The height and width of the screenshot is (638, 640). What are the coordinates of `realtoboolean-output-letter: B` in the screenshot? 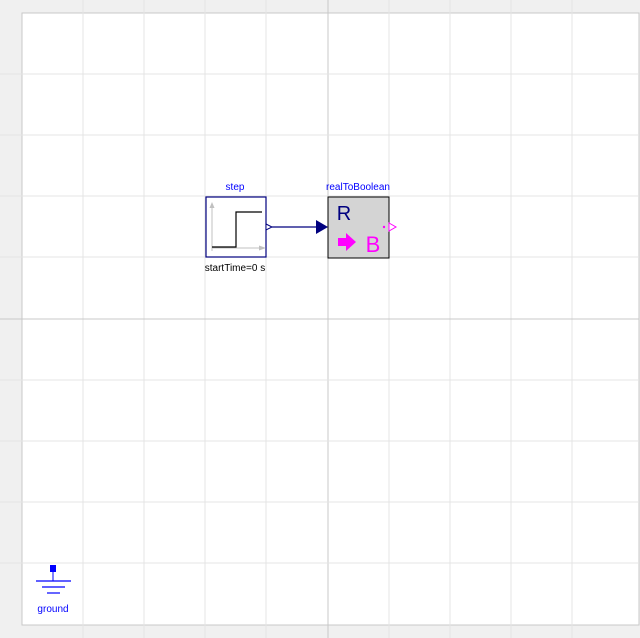 It's located at (373, 244).